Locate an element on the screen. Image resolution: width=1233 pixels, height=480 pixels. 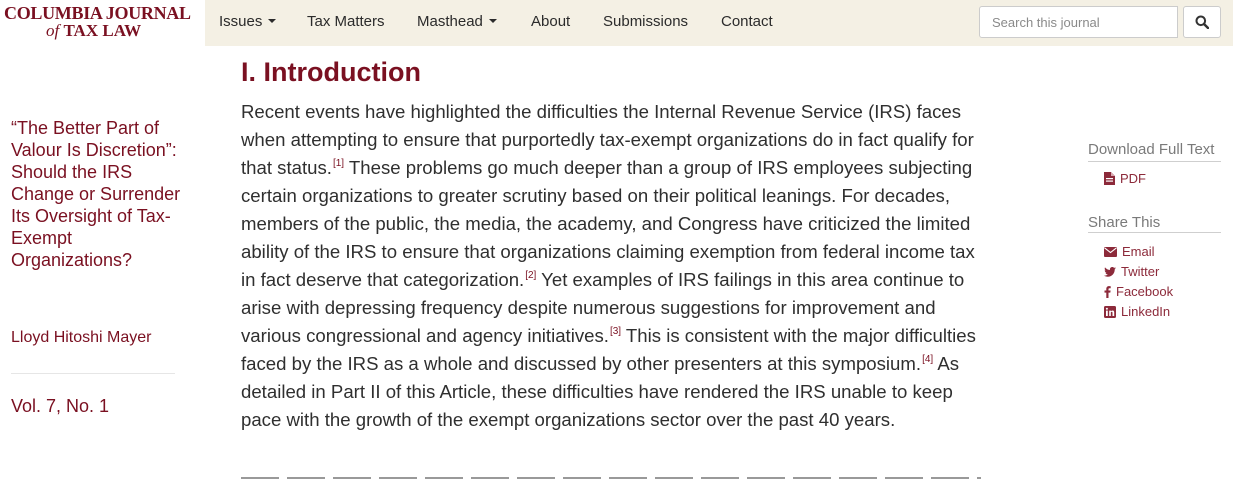
envelope-icon is located at coordinates (1110, 251).